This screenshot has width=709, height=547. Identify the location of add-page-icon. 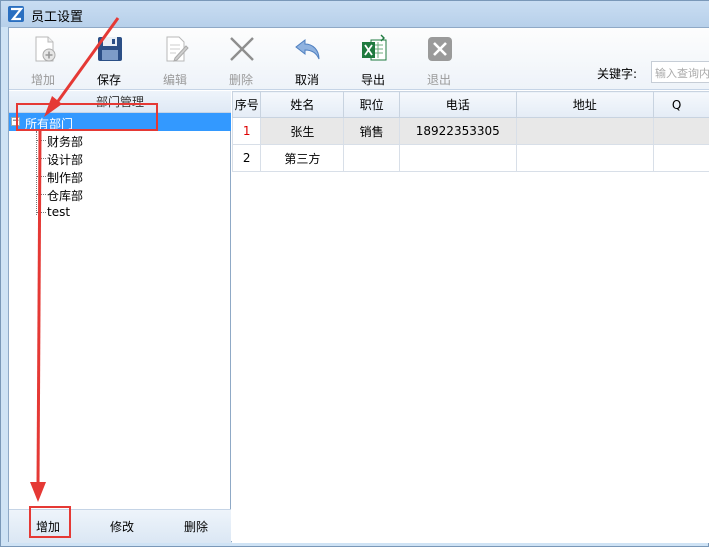
(44, 49).